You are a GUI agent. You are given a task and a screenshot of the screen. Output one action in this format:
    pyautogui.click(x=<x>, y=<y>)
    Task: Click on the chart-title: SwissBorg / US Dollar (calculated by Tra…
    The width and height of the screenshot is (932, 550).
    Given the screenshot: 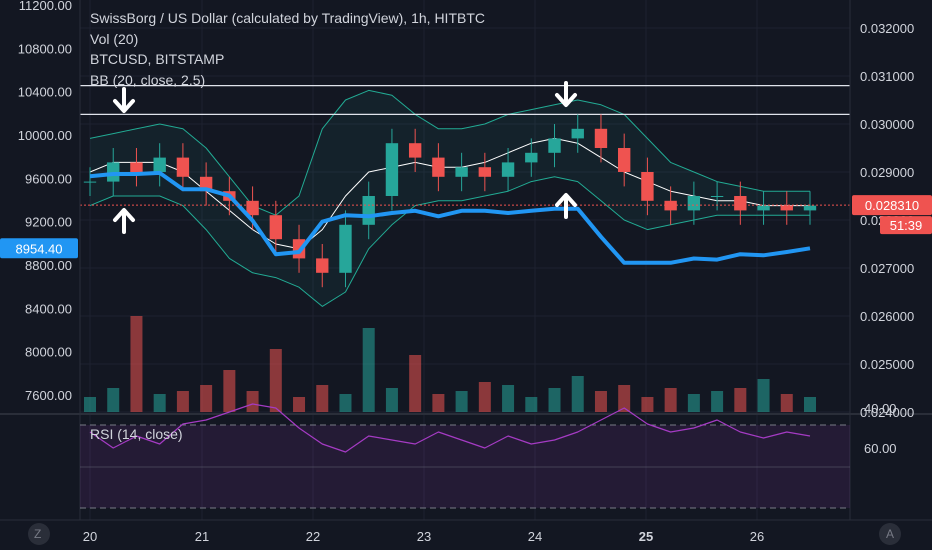 What is the action you would take?
    pyautogui.click(x=287, y=18)
    